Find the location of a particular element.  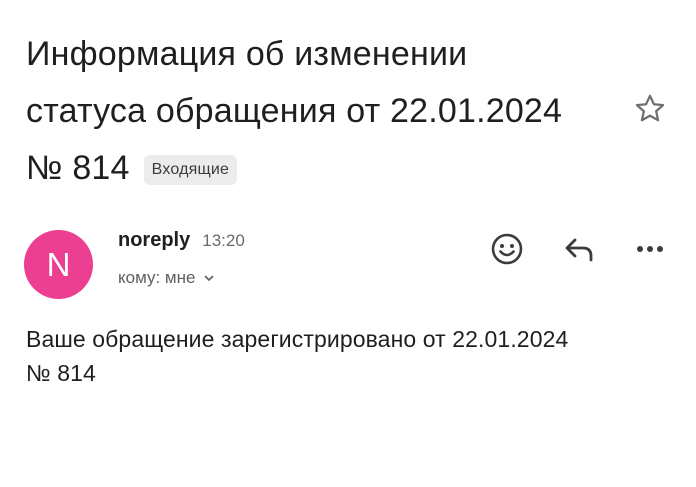

body-line-2: № 814 is located at coordinates (61, 373).